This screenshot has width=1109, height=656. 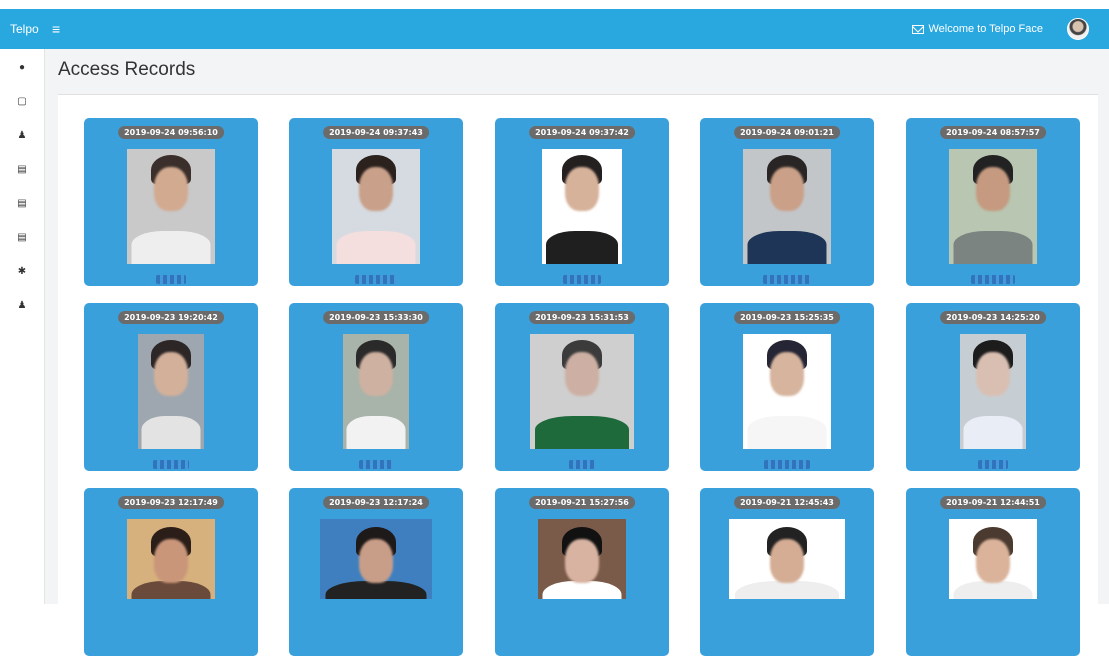 What do you see at coordinates (582, 132) in the screenshot?
I see `record-timestamp: 2019-09-24 09:37:42` at bounding box center [582, 132].